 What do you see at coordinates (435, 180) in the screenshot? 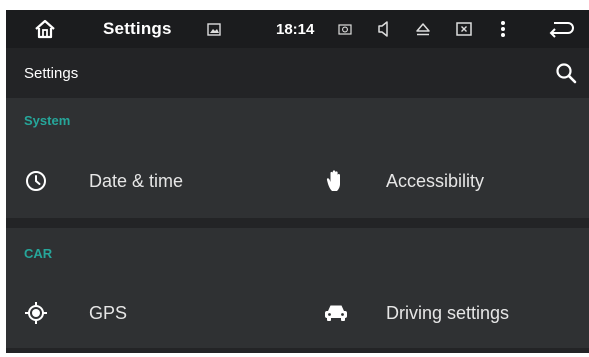
I see `tile-label: Accessibility` at bounding box center [435, 180].